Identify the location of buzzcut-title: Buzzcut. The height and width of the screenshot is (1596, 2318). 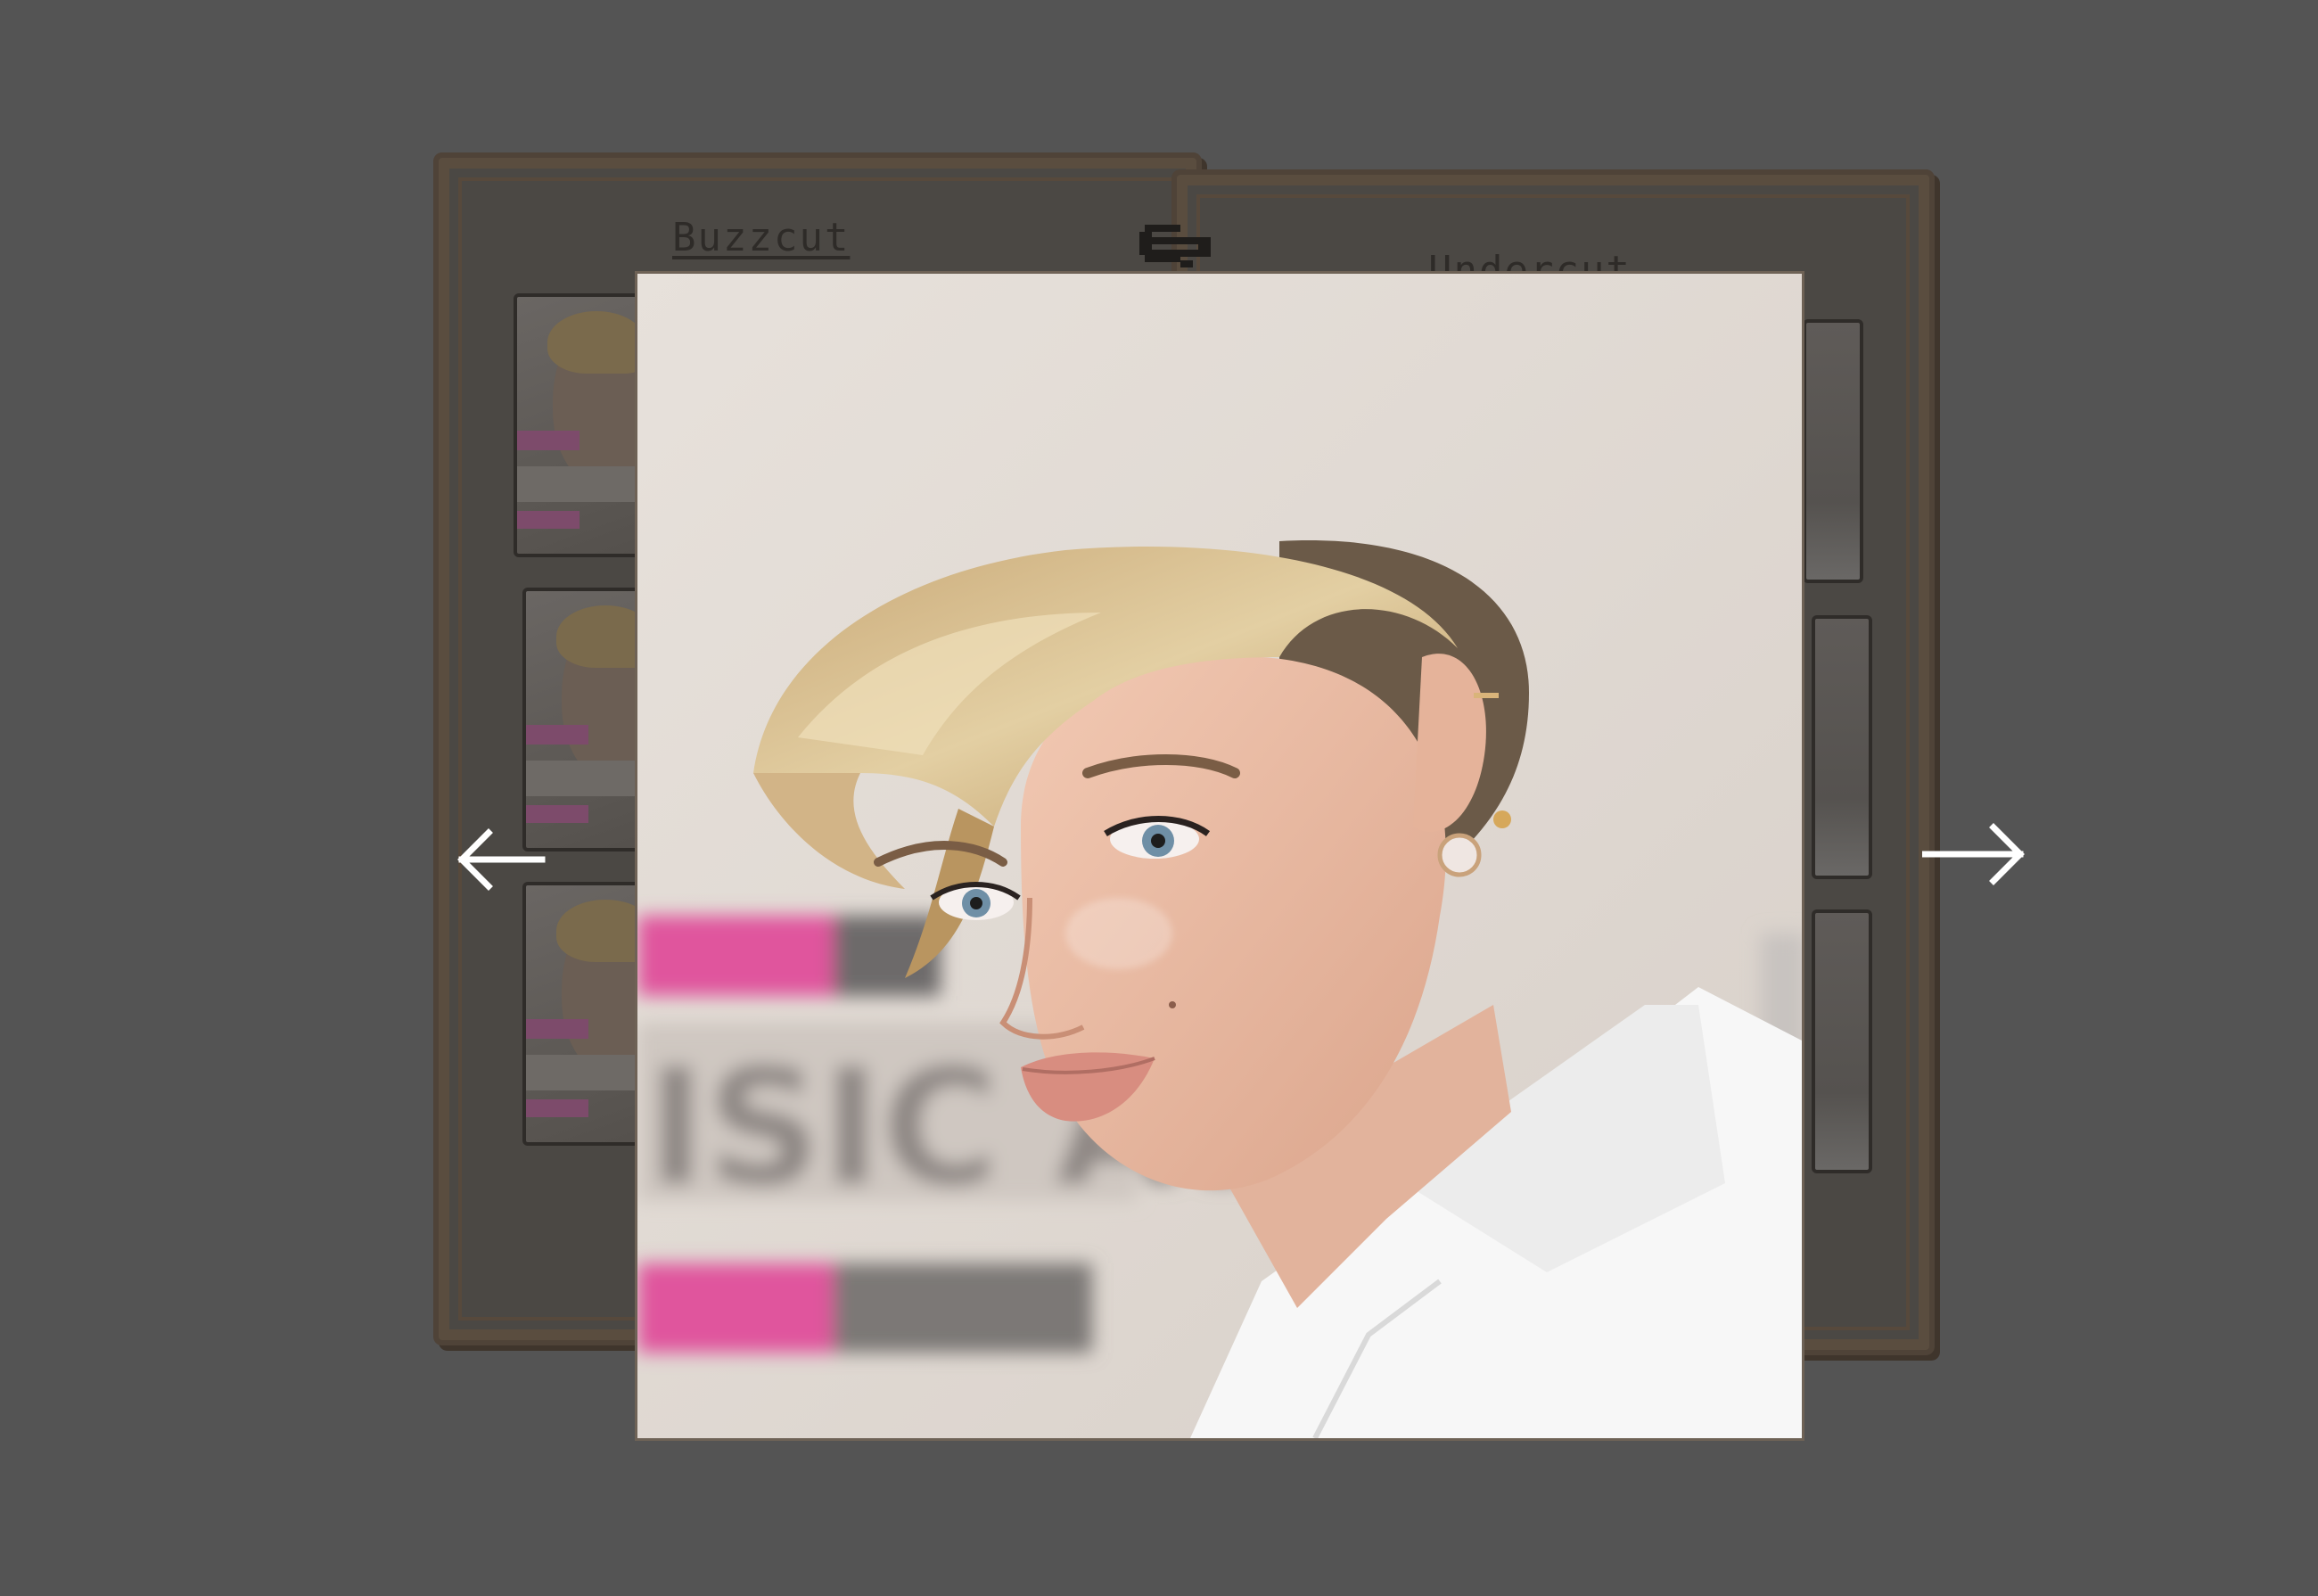
(761, 237).